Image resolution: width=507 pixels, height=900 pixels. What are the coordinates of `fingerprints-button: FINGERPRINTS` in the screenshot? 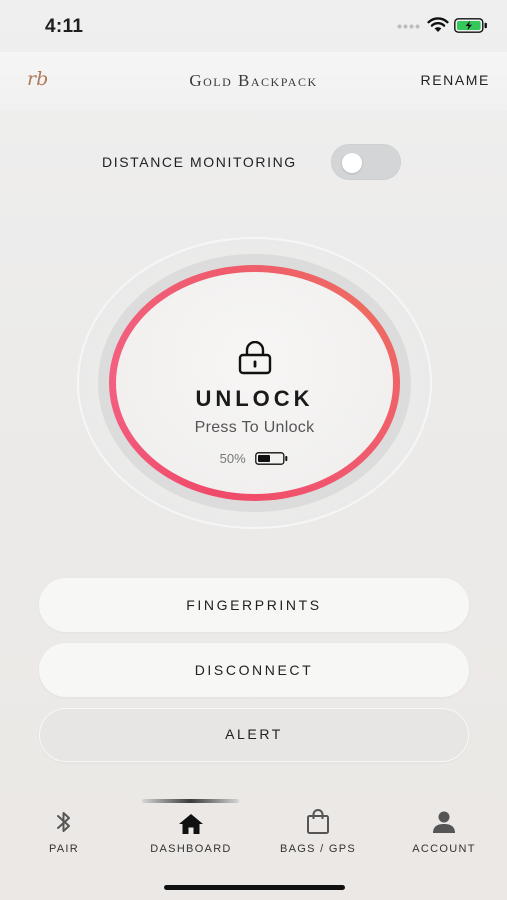 It's located at (254, 605).